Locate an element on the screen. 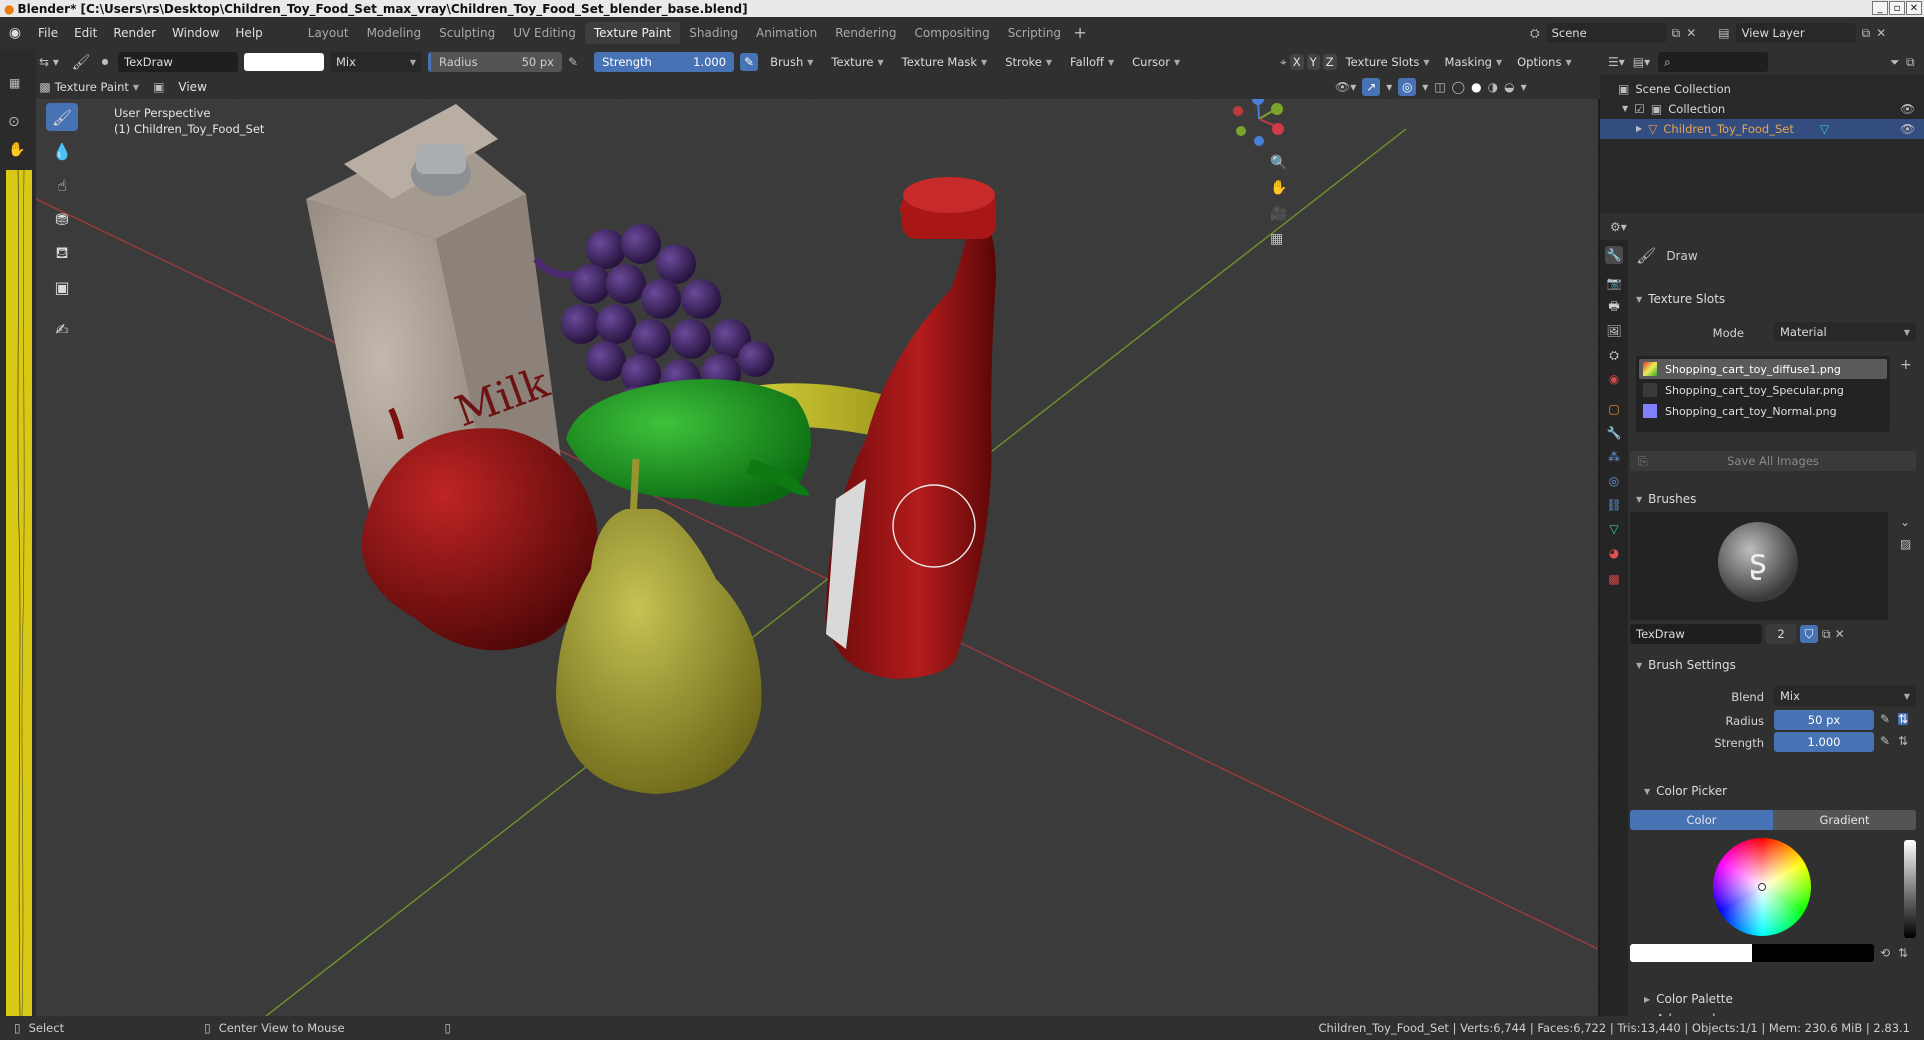 The height and width of the screenshot is (1040, 1924). xray-toggle-icon: ◫ is located at coordinates (1439, 87).